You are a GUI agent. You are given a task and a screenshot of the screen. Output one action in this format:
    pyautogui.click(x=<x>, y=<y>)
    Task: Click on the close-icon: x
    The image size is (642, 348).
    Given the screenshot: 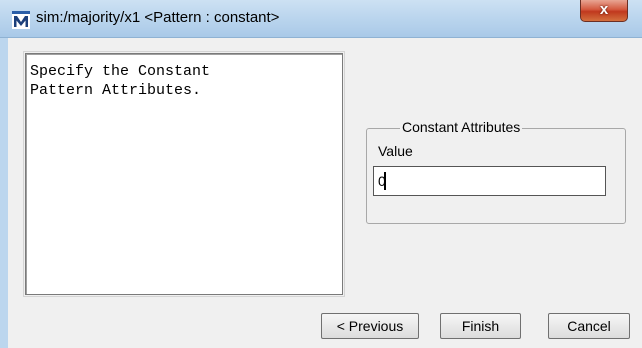 What is the action you would take?
    pyautogui.click(x=604, y=9)
    